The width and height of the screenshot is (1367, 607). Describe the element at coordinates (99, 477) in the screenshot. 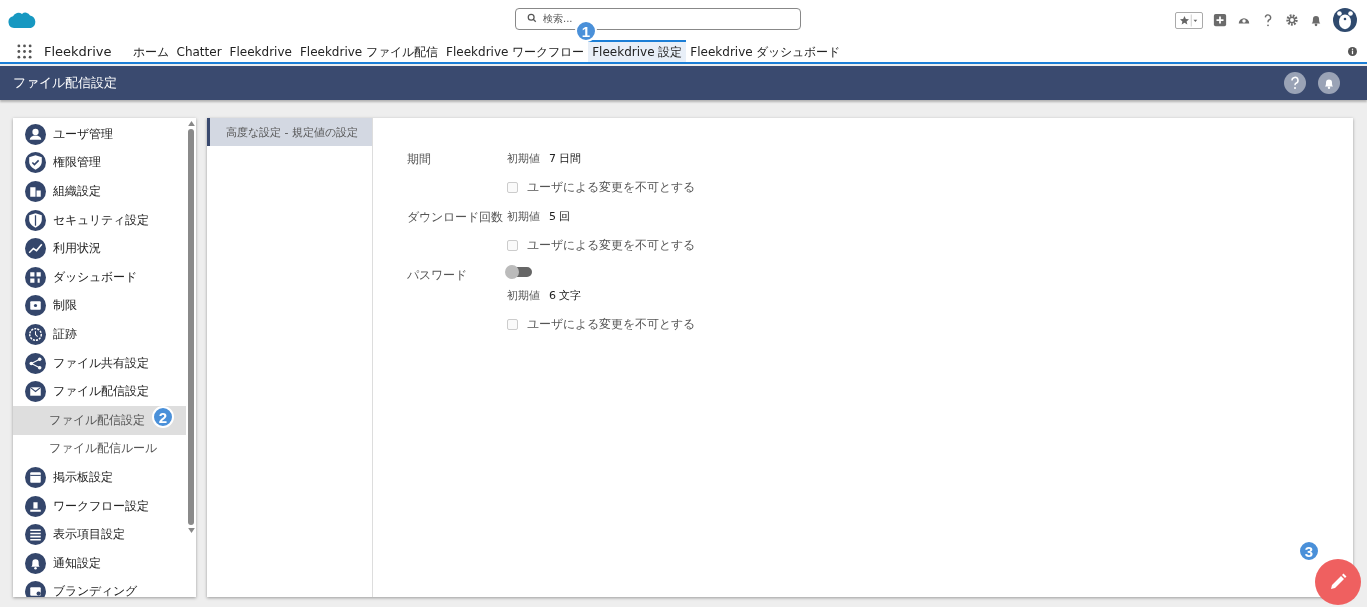

I see `sidebar-item: 掲示板設定` at that location.